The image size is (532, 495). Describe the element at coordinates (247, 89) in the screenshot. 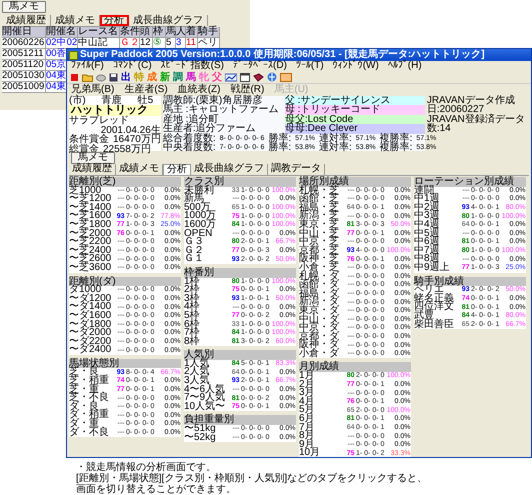

I see `toolbar-button: 戦歴(R)` at that location.